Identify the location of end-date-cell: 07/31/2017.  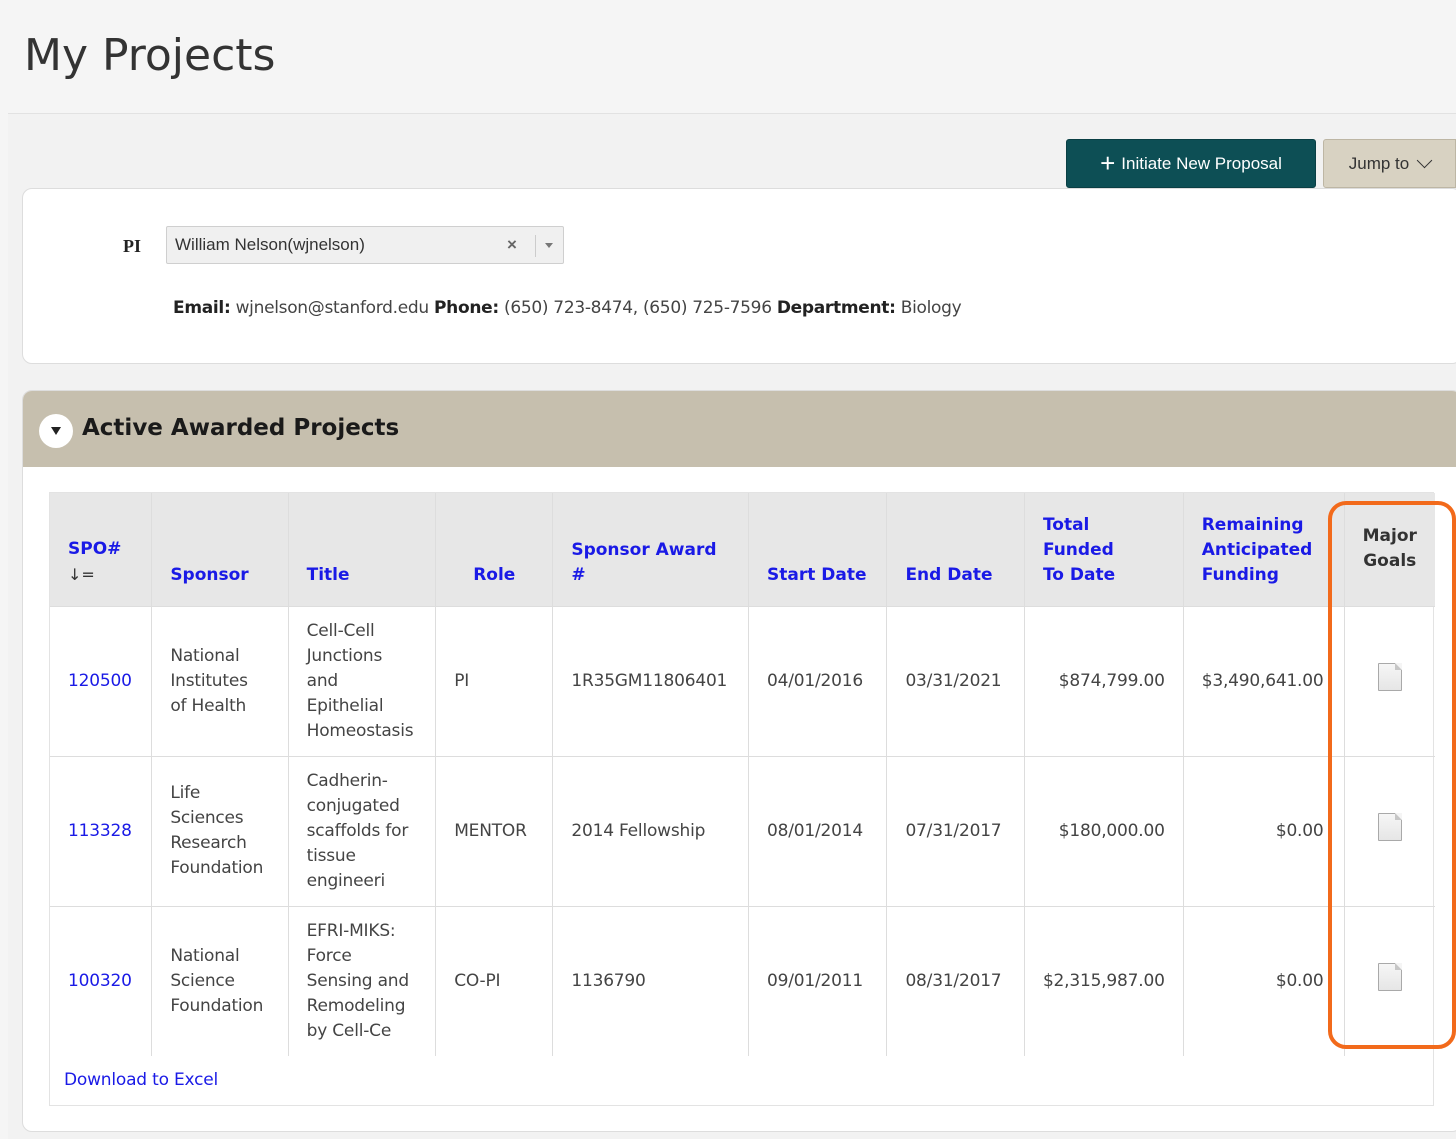
(955, 830).